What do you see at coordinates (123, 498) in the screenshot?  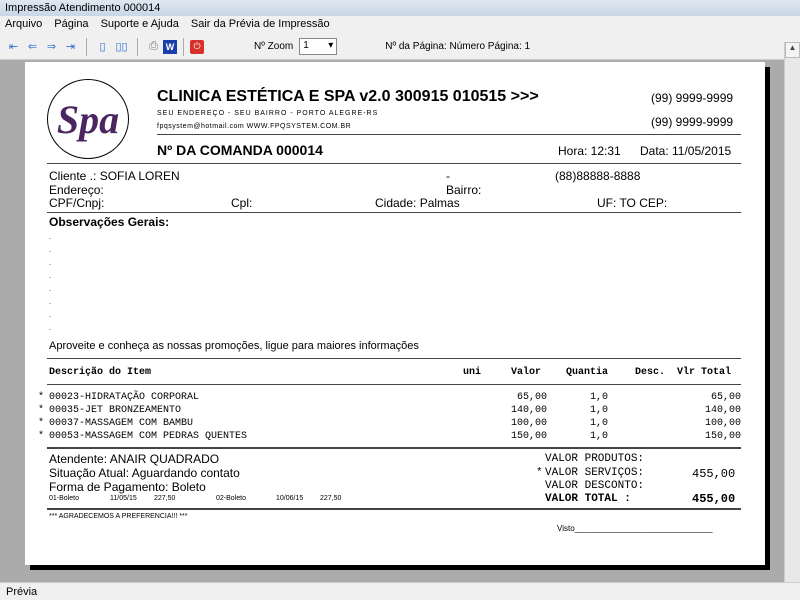 I see `parcela-1-data: 11/05/15` at bounding box center [123, 498].